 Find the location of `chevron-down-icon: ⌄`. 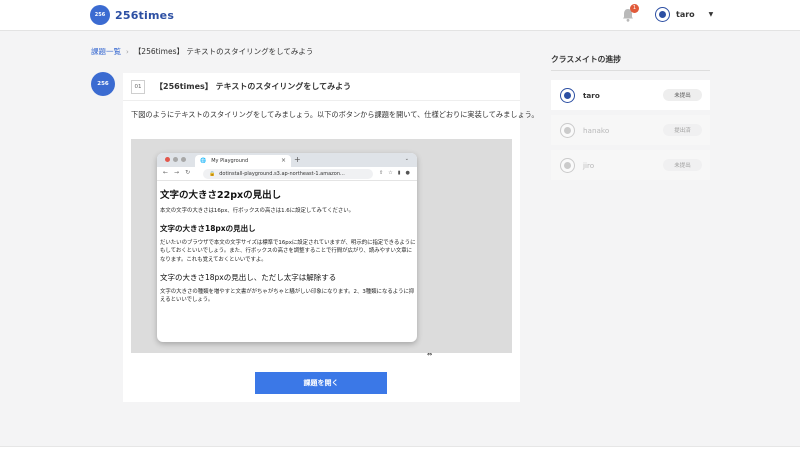

chevron-down-icon: ⌄ is located at coordinates (406, 159).